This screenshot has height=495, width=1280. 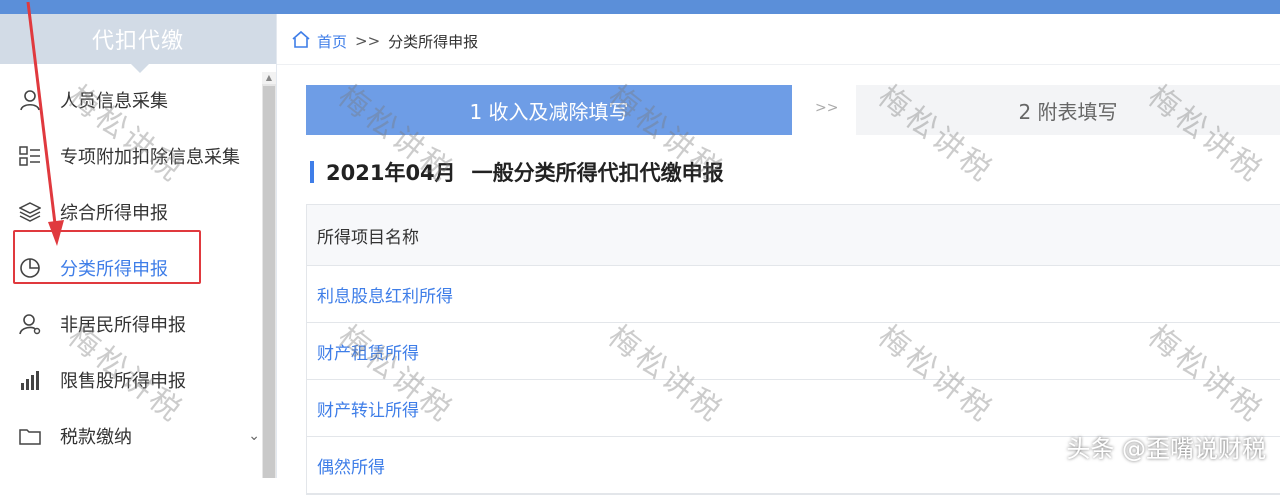 What do you see at coordinates (301, 41) in the screenshot?
I see `home-icon` at bounding box center [301, 41].